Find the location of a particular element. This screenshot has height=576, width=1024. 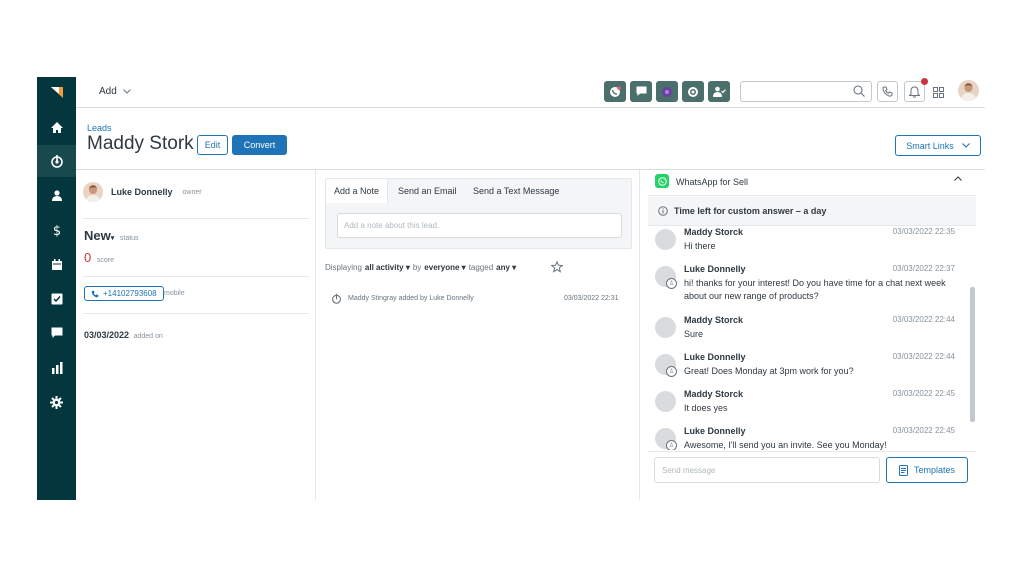

tasks-icon is located at coordinates (56, 299).